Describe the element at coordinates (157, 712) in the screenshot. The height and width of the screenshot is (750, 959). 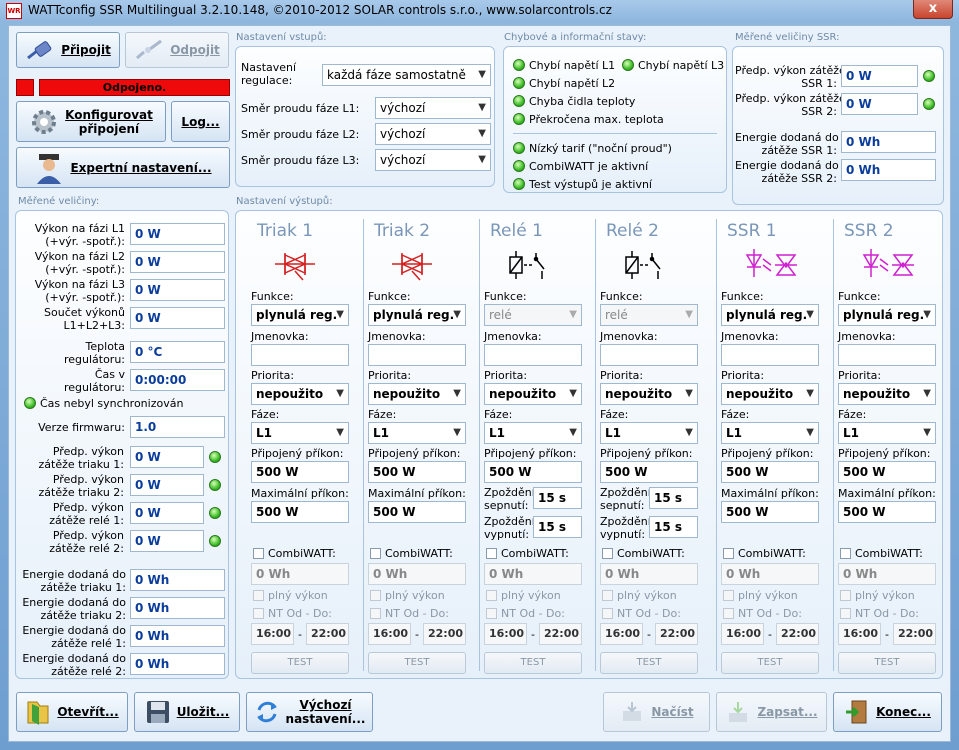
I see `floppy-disk-icon` at that location.